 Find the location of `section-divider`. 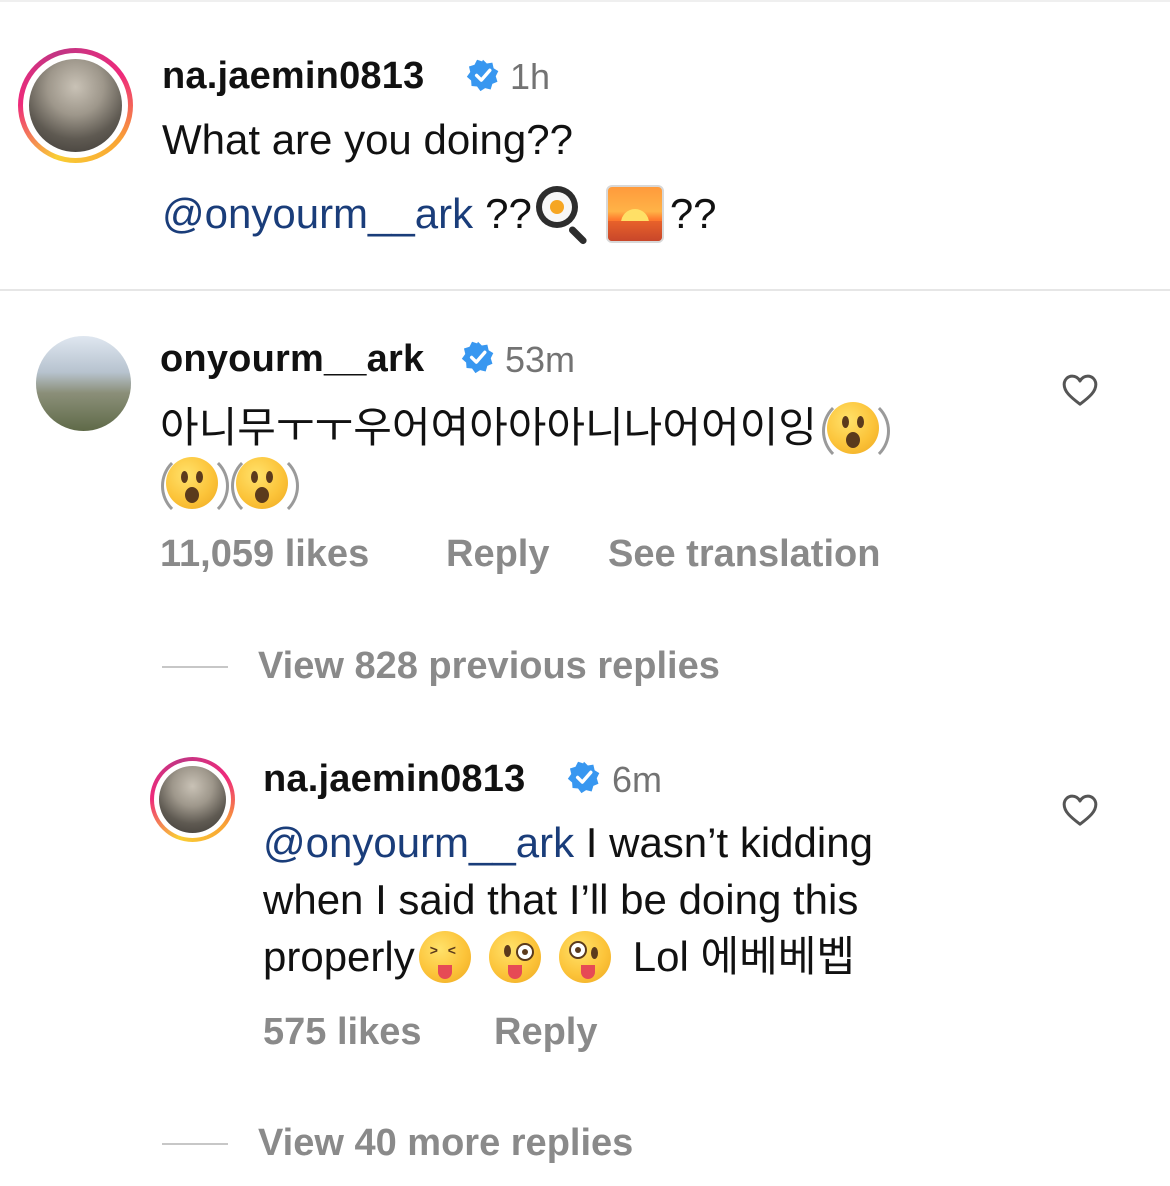

section-divider is located at coordinates (585, 290).